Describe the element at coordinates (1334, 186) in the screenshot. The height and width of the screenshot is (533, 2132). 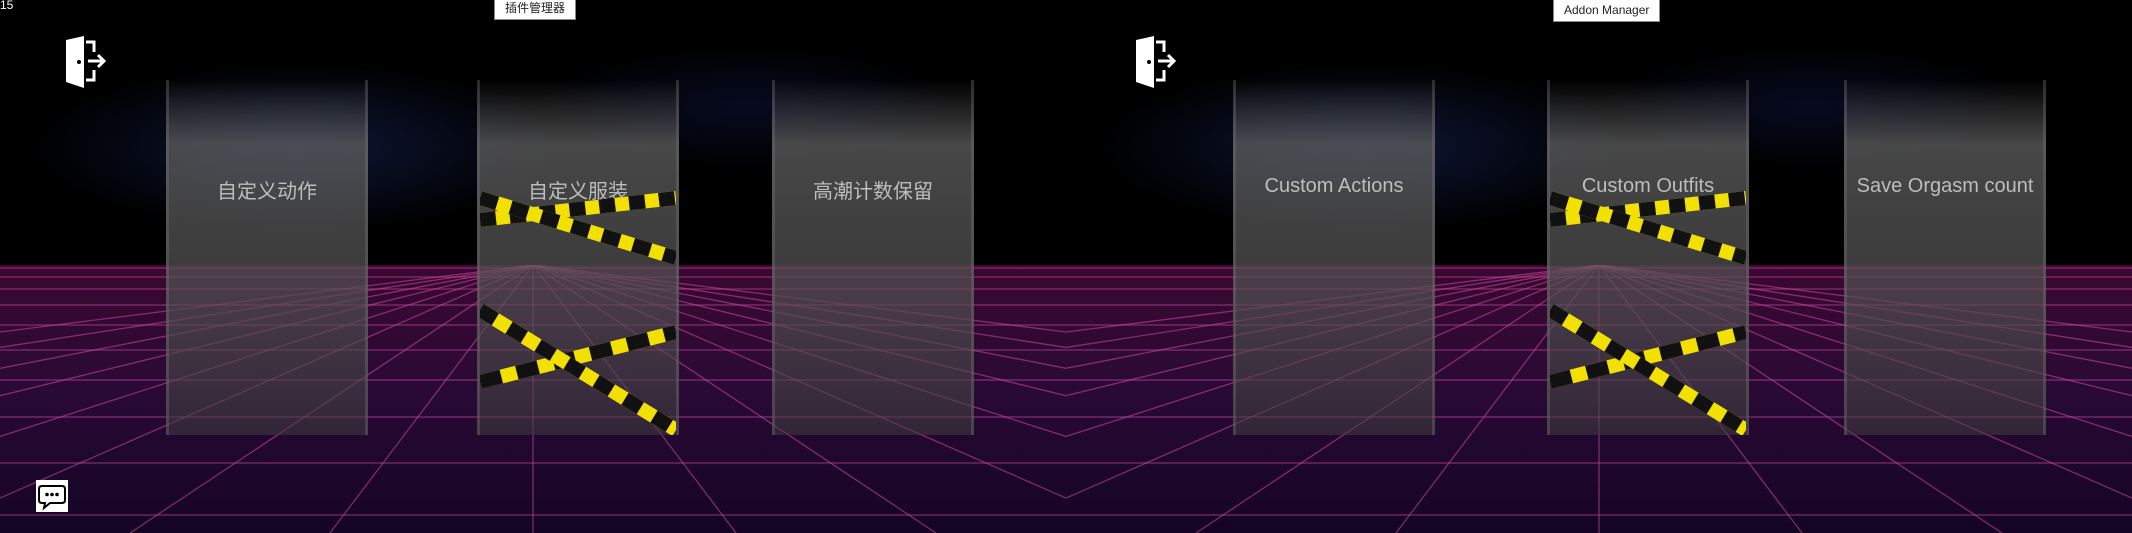
I see `card-label: Custom Actions` at that location.